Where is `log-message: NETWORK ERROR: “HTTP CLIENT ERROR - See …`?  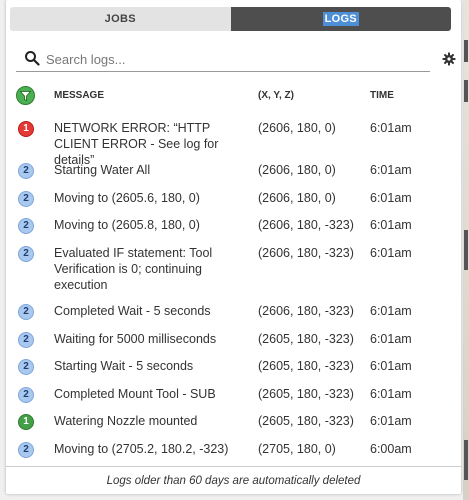 log-message: NETWORK ERROR: “HTTP CLIENT ERROR - See … is located at coordinates (136, 144).